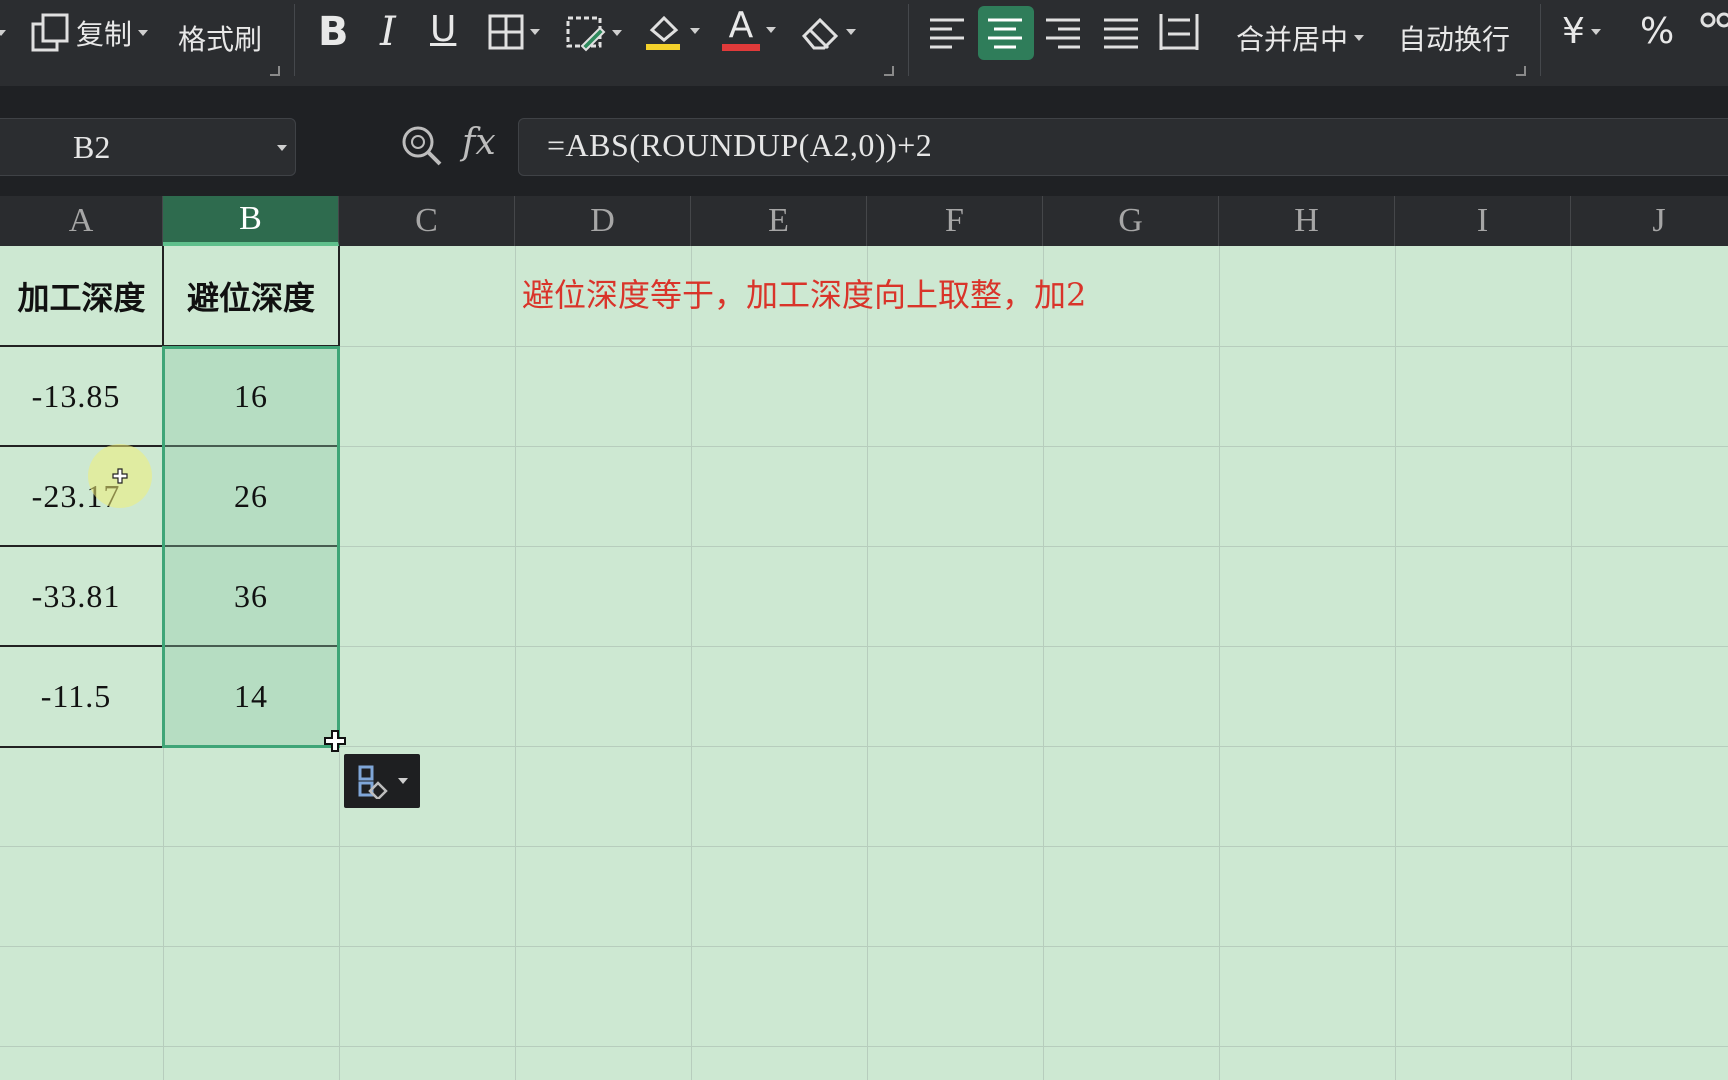 This screenshot has width=1728, height=1080. I want to click on align-left-icon, so click(947, 33).